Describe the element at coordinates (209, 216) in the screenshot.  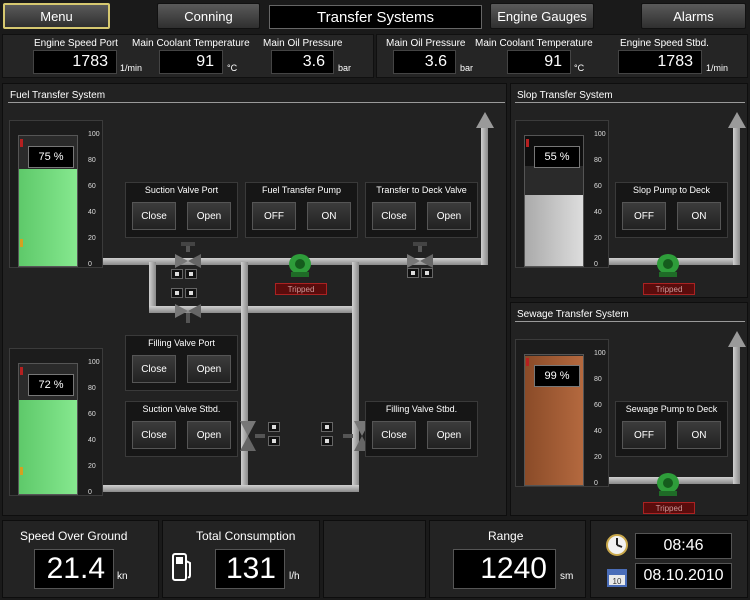
I see `suction-valve-port-open-button: Open` at that location.